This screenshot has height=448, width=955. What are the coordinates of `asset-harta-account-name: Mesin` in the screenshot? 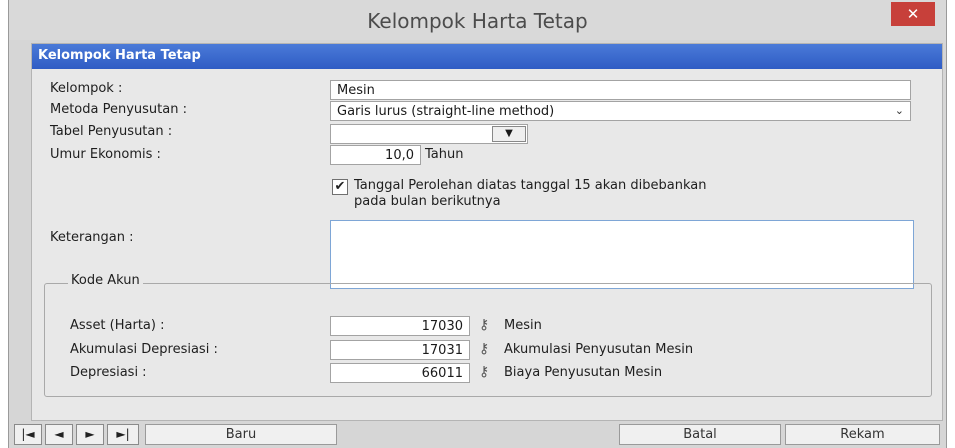 It's located at (523, 325).